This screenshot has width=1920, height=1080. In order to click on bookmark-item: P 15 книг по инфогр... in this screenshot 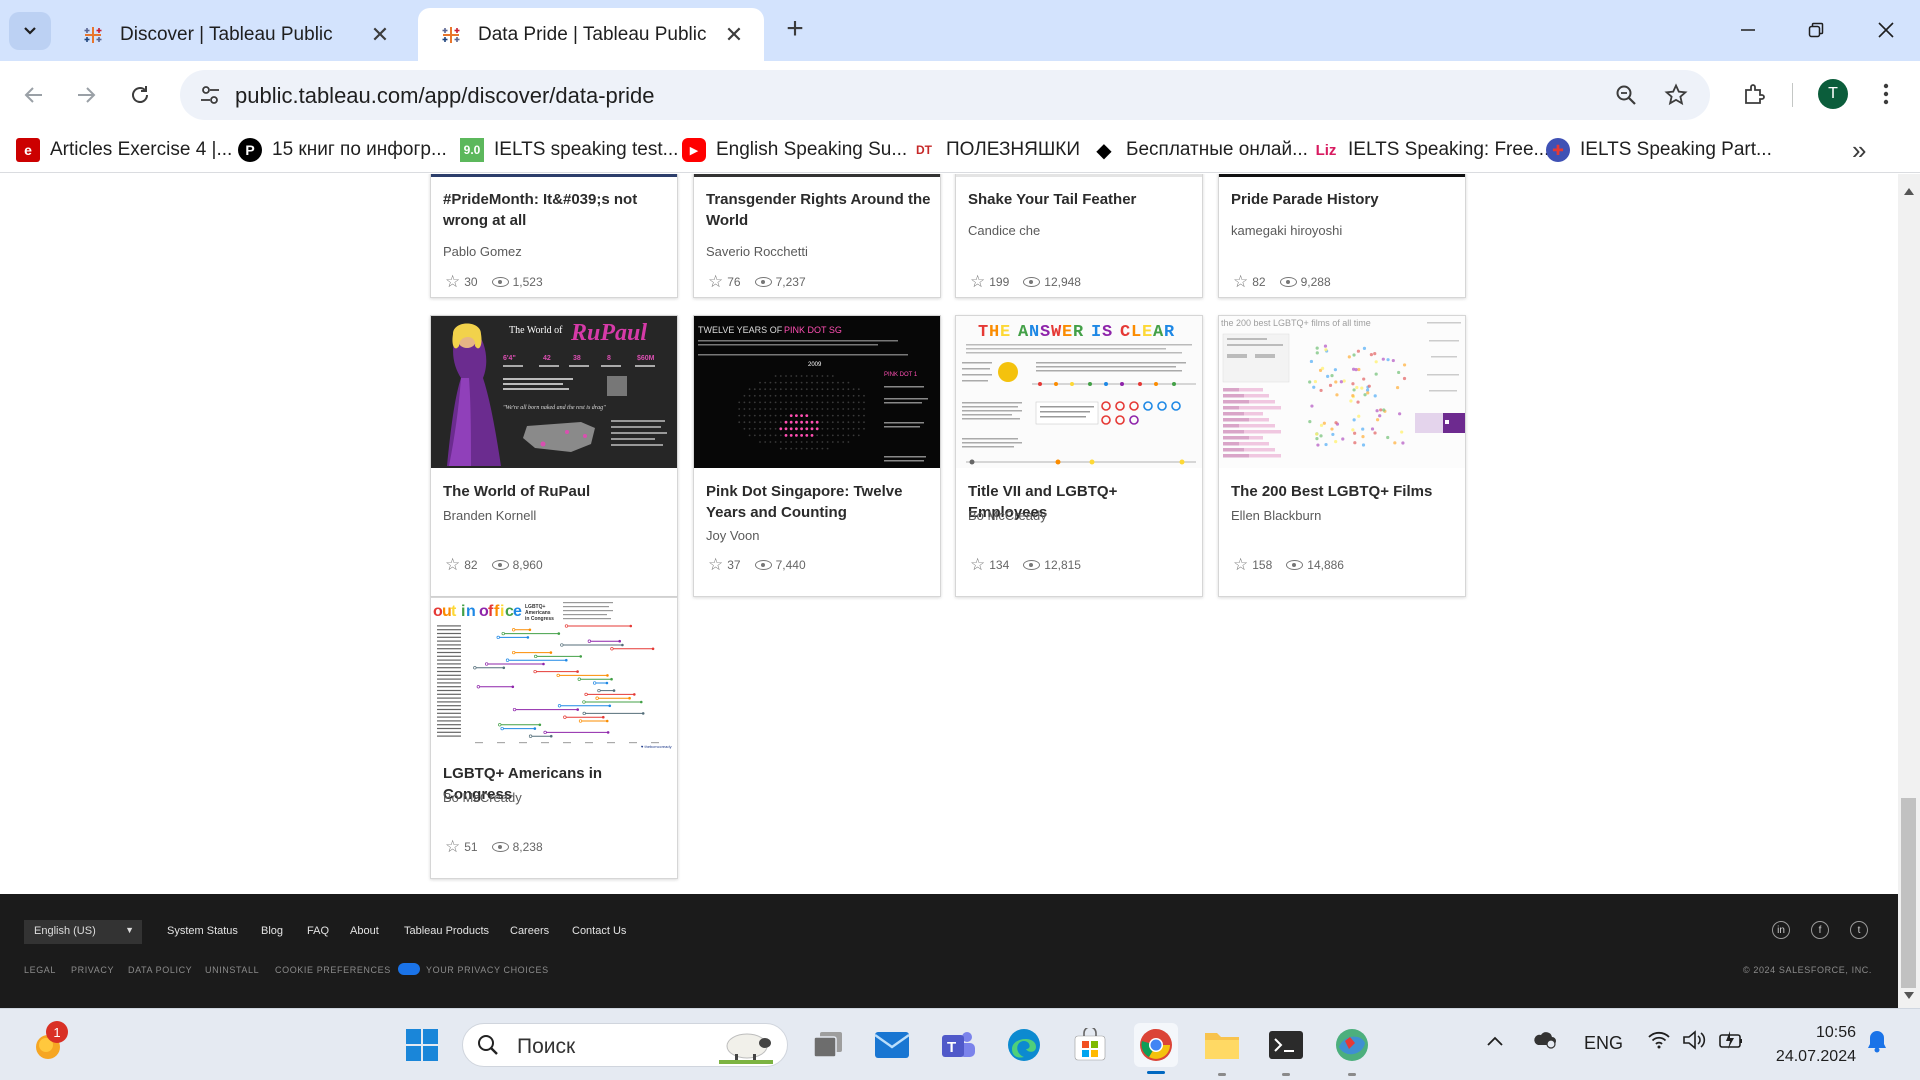, I will do `click(342, 150)`.